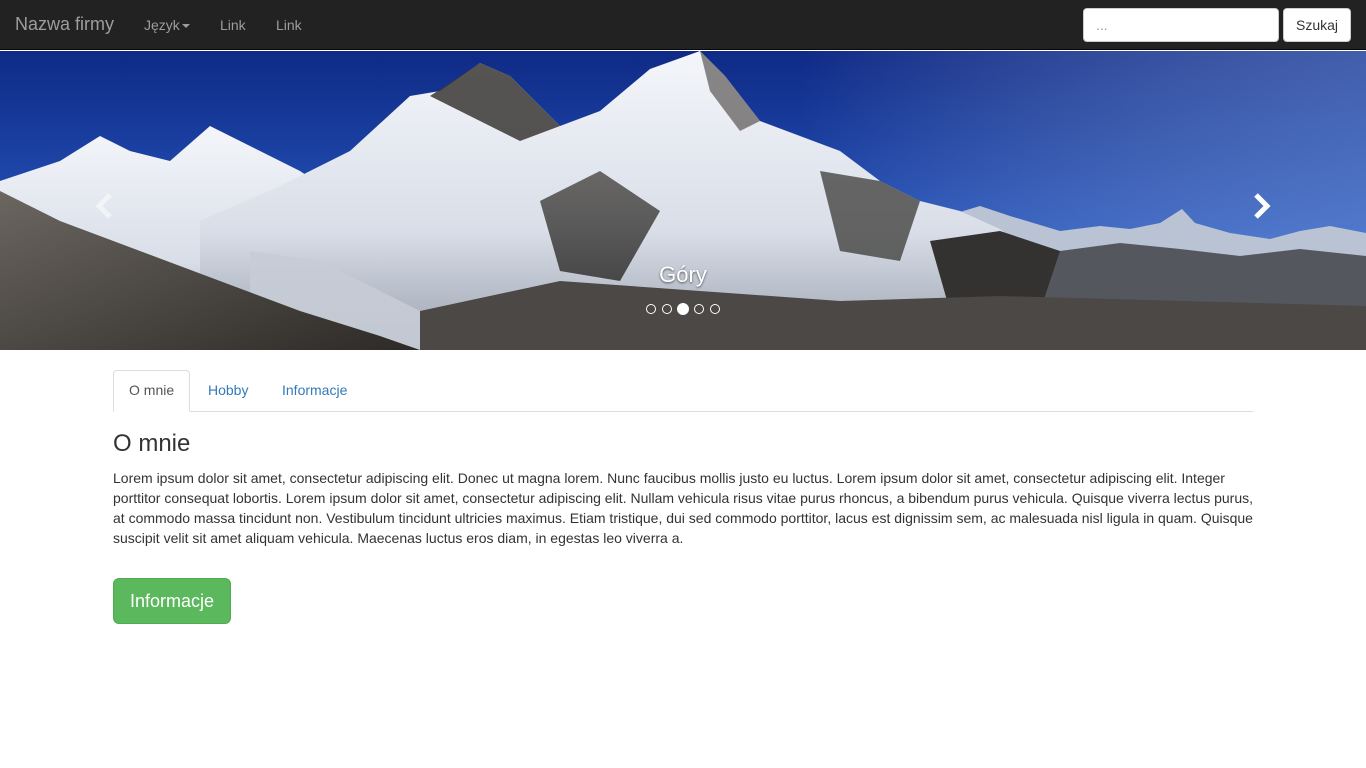 This screenshot has height=768, width=1366. What do you see at coordinates (185, 26) in the screenshot?
I see `caret-down-icon` at bounding box center [185, 26].